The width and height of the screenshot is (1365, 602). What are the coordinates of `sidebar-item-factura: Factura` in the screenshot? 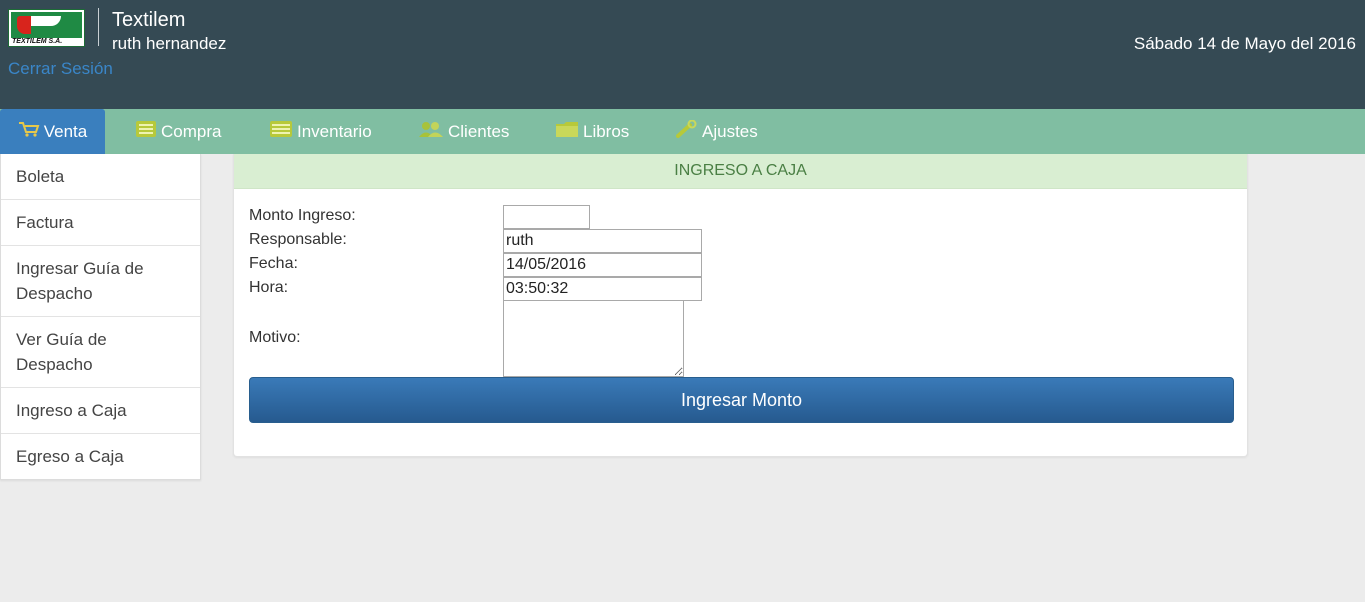 It's located at (100, 223).